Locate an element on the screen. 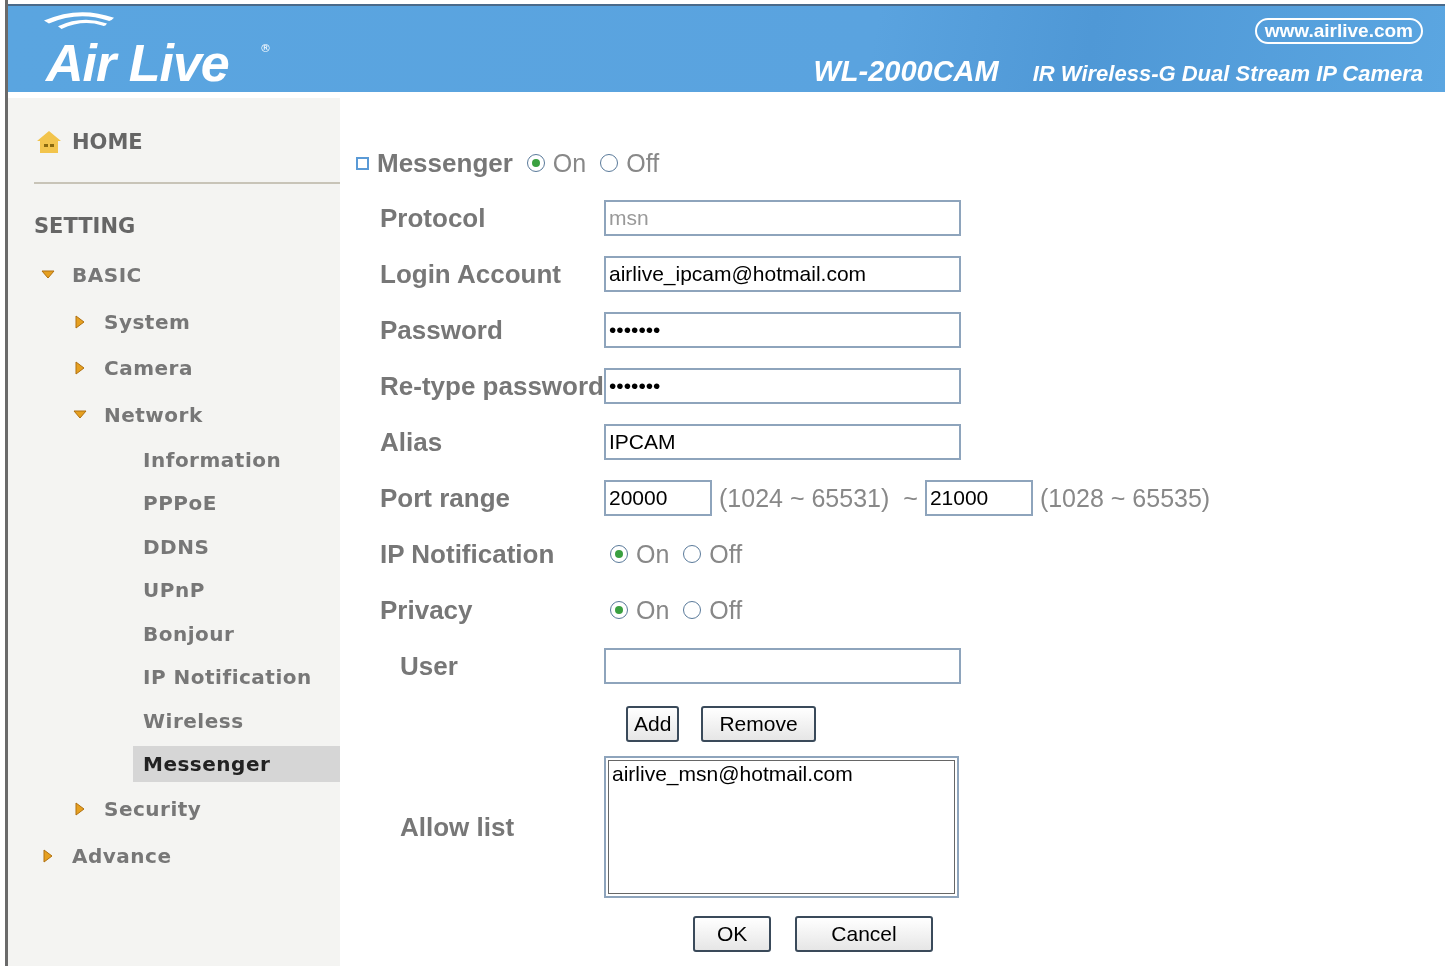  action-button: Add is located at coordinates (653, 724).